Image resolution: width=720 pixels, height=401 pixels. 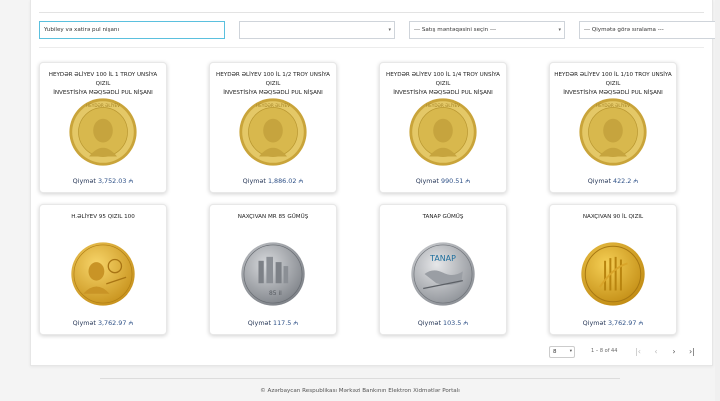 I want to click on silver-city-coin-image: 85 il, so click(x=273, y=274).